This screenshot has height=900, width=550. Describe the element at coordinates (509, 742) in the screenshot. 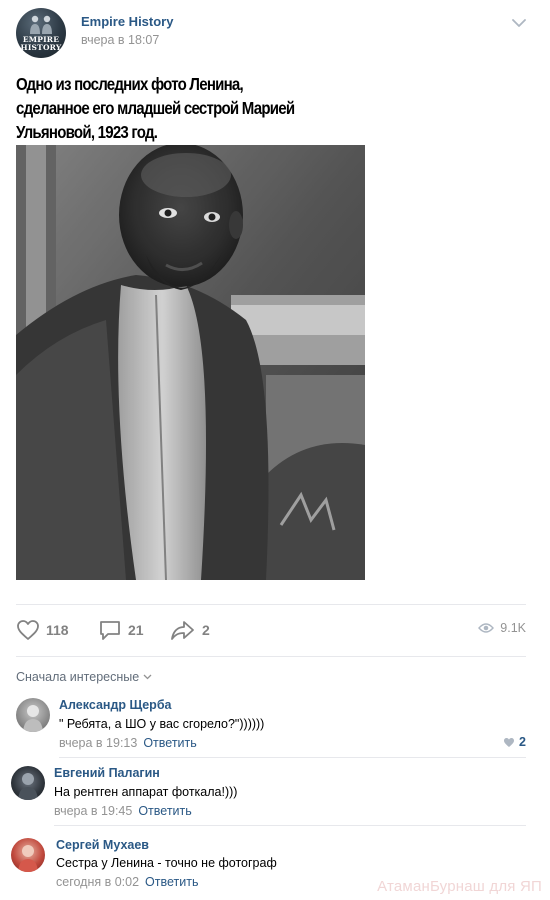

I see `heart-filled-icon` at that location.